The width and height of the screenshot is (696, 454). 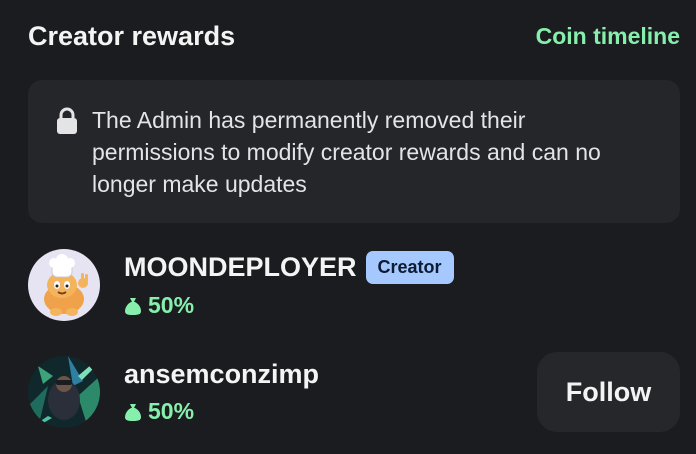 What do you see at coordinates (330, 392) in the screenshot?
I see `user-info: ansemconzimp 50%` at bounding box center [330, 392].